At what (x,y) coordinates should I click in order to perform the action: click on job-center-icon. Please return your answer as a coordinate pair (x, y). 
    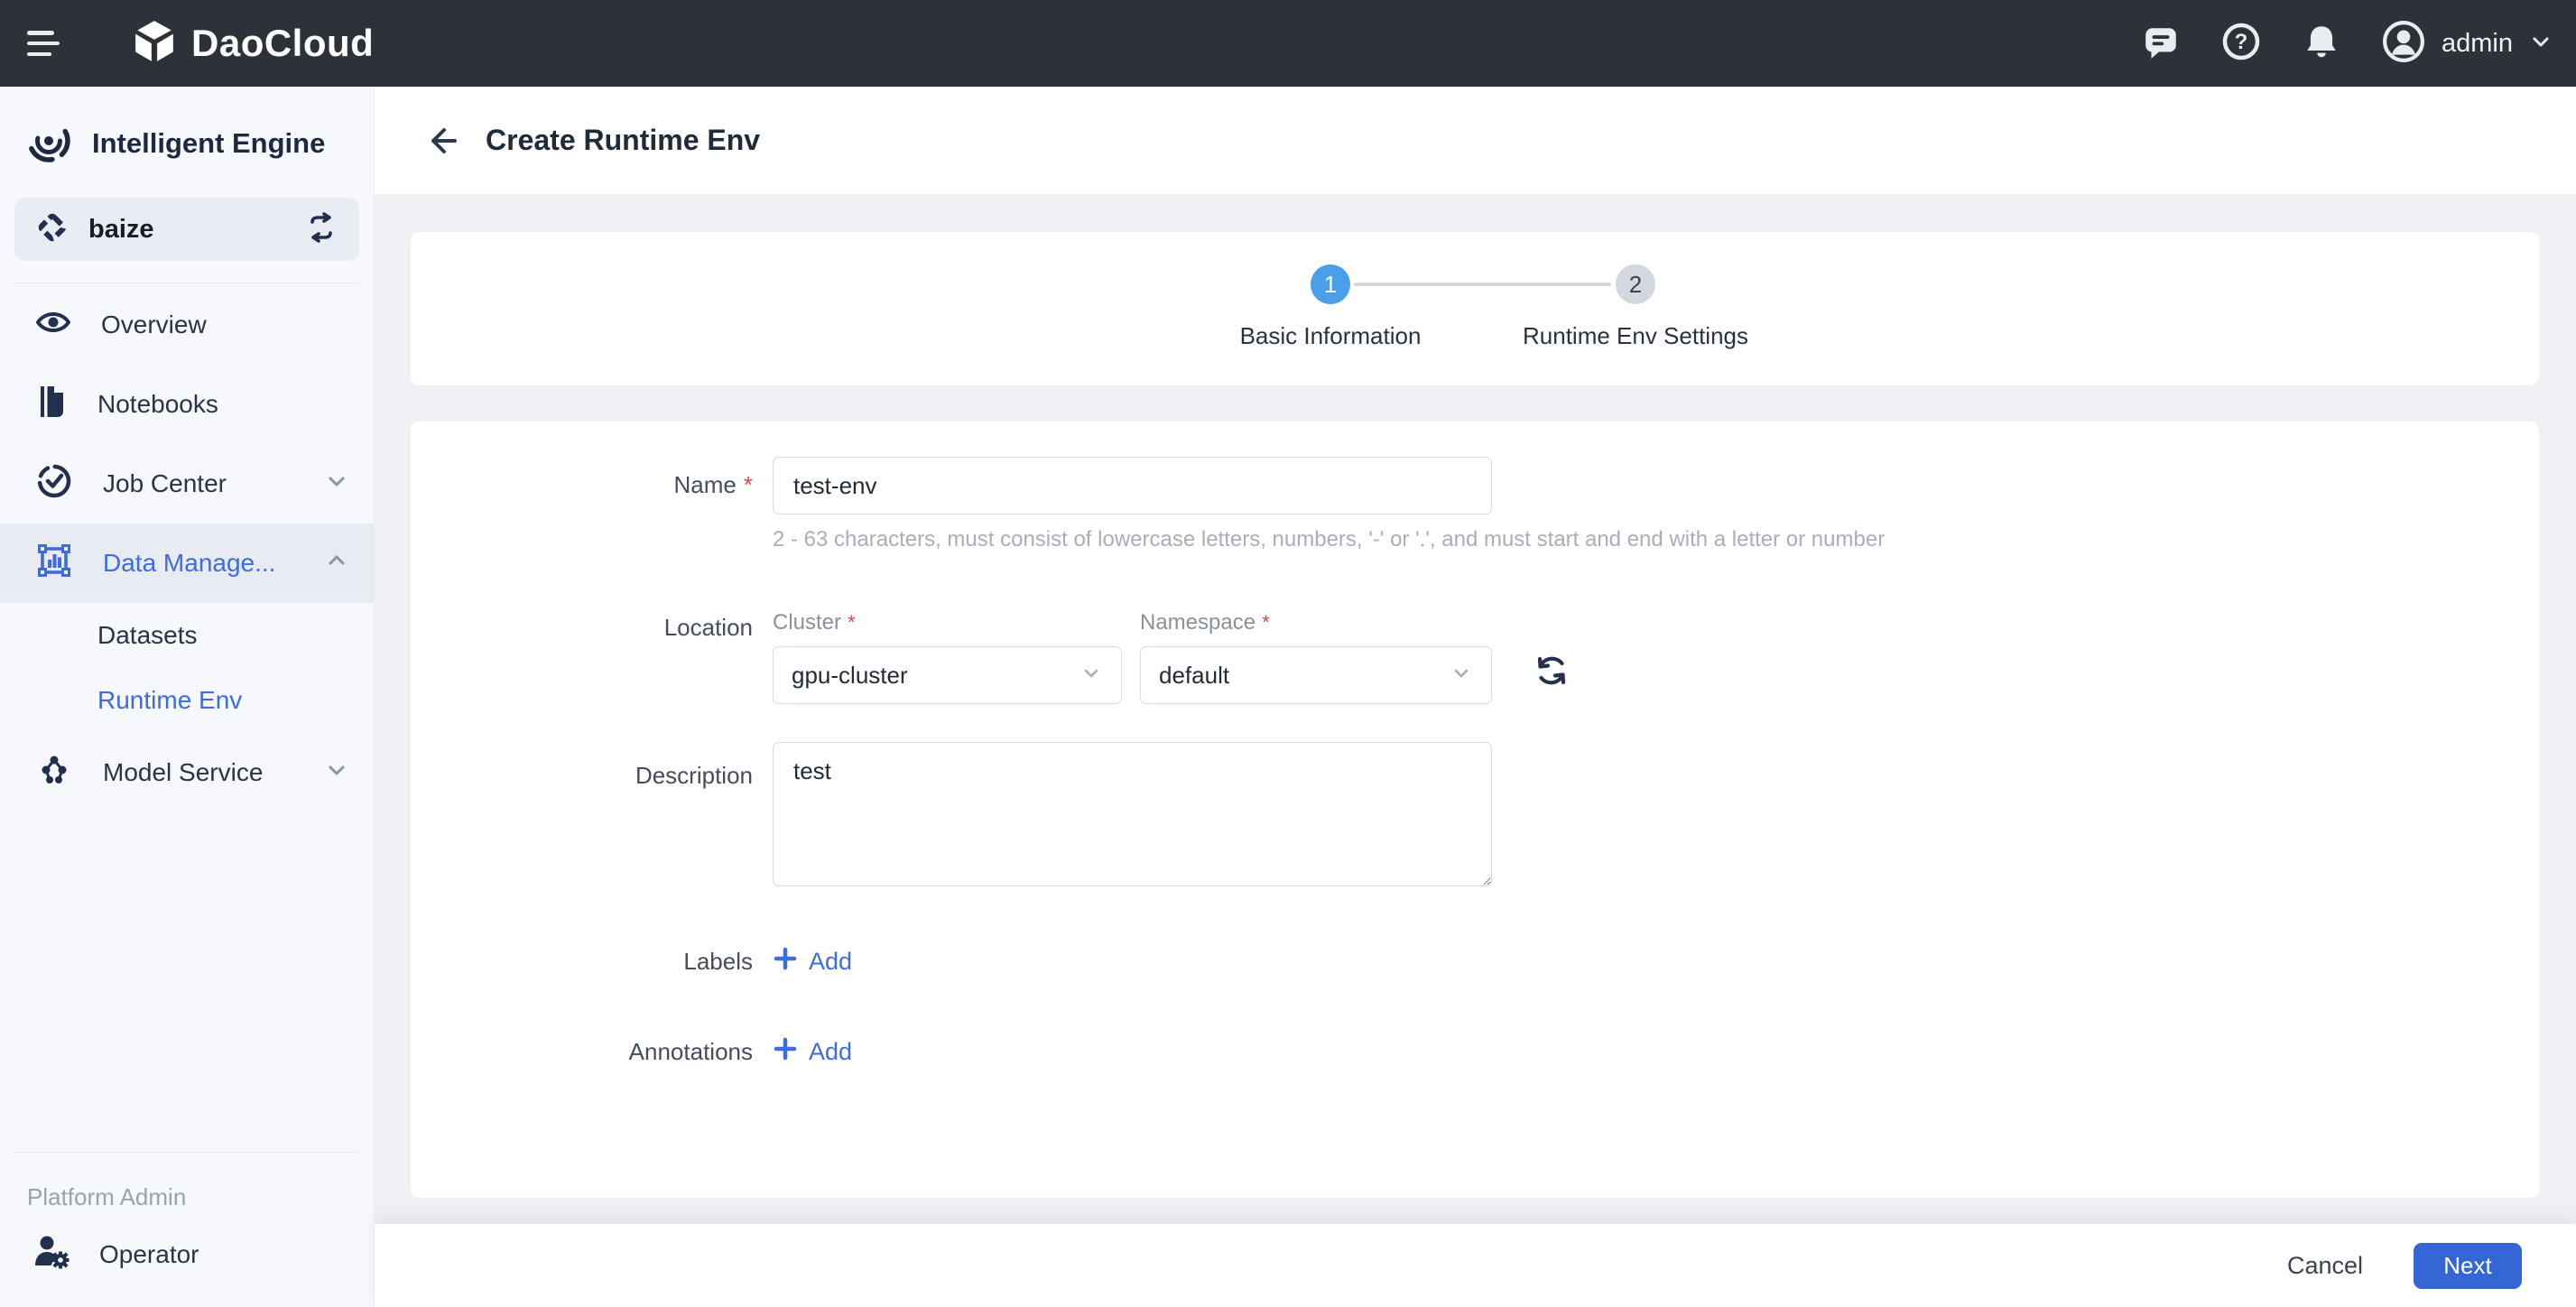
    Looking at the image, I should click on (54, 484).